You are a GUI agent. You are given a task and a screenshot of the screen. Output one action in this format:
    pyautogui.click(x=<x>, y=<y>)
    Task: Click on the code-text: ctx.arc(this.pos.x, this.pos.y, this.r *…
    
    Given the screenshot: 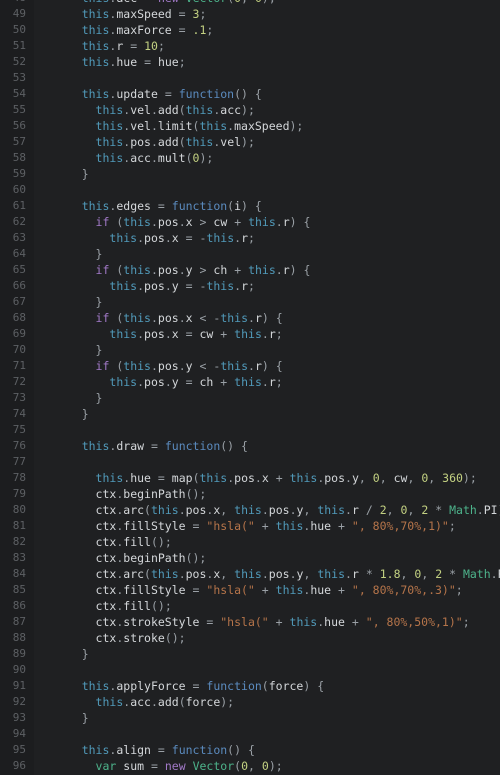 What is the action you would take?
    pyautogui.click(x=267, y=574)
    